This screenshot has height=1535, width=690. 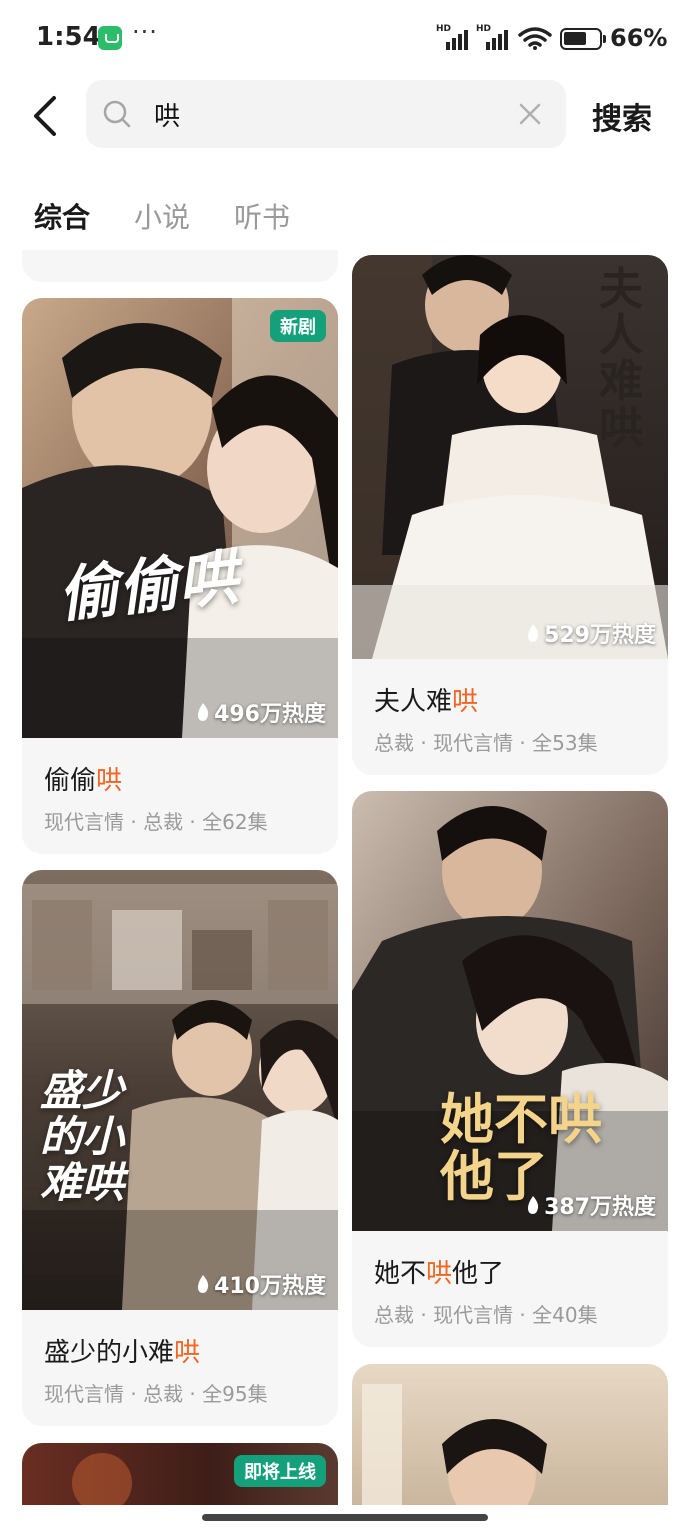 I want to click on app-notification-icon, so click(x=110, y=38).